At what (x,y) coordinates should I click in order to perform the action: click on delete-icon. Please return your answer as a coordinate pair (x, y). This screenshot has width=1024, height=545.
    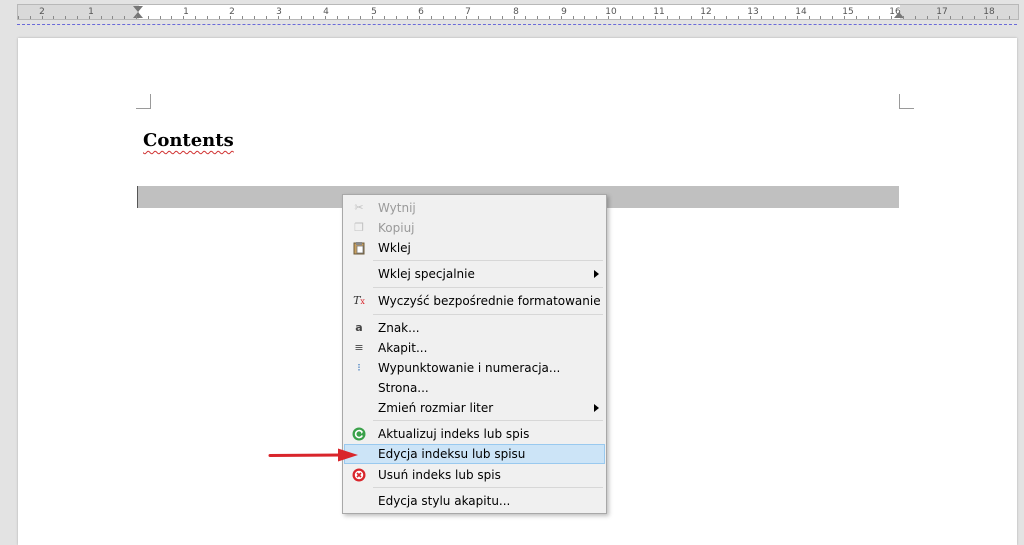
    Looking at the image, I should click on (359, 475).